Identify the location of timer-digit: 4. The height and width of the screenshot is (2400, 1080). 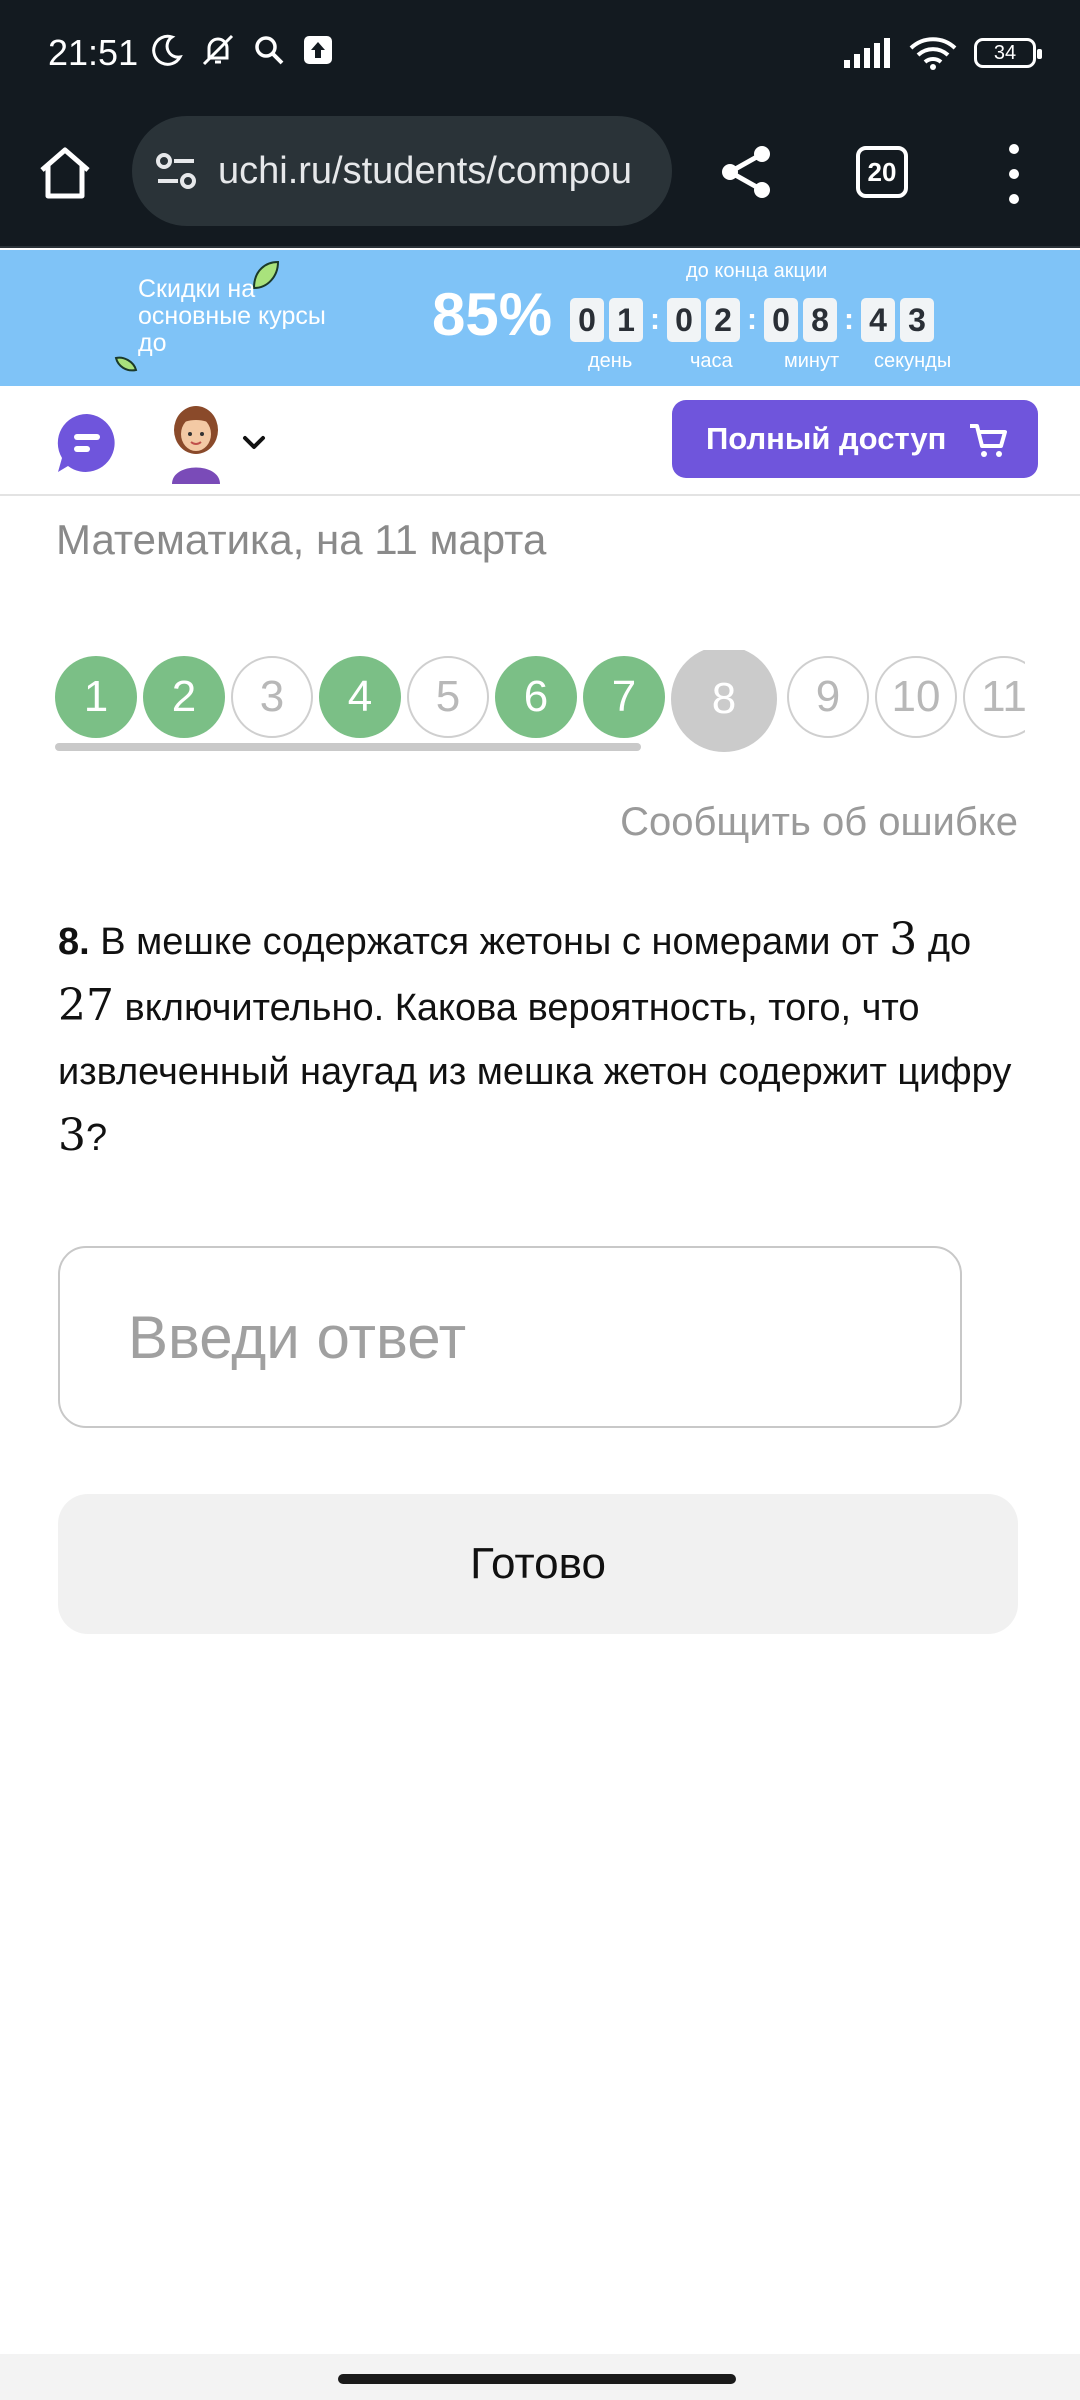
(878, 320).